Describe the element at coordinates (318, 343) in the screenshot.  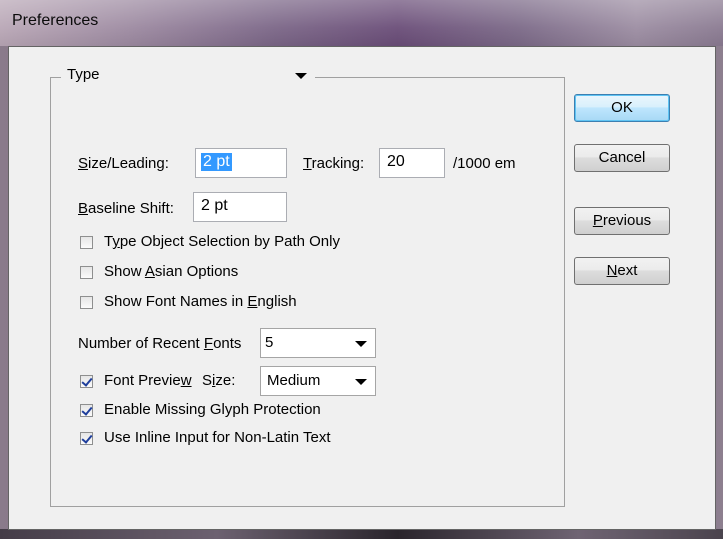
I see `recent-fonts-dropdown: 5` at that location.